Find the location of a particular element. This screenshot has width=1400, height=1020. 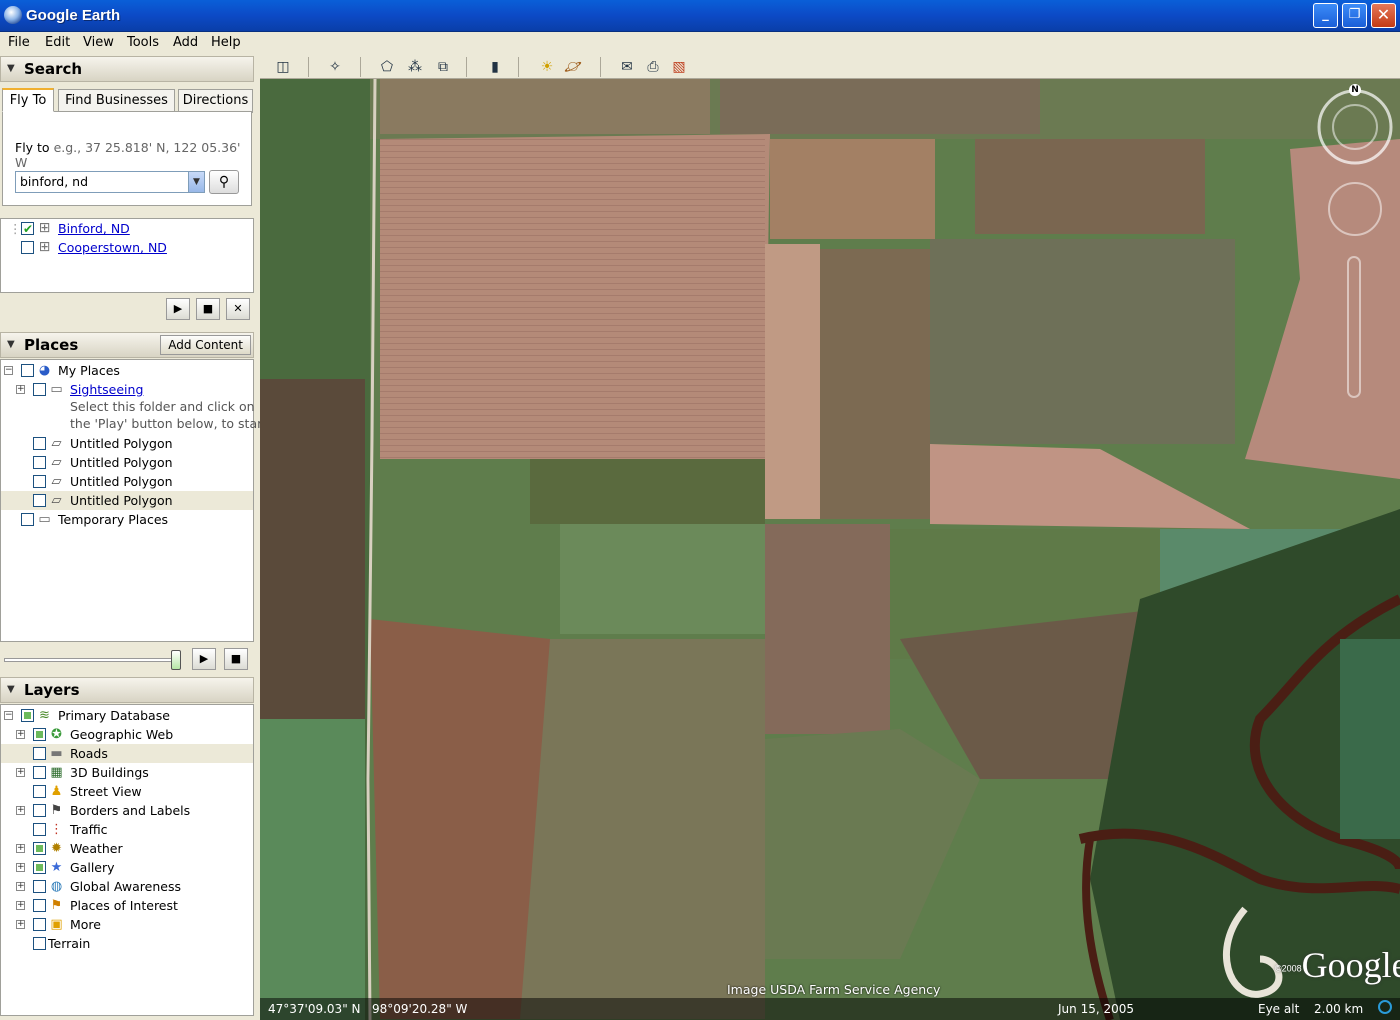

menu-add: Add is located at coordinates (185, 42).